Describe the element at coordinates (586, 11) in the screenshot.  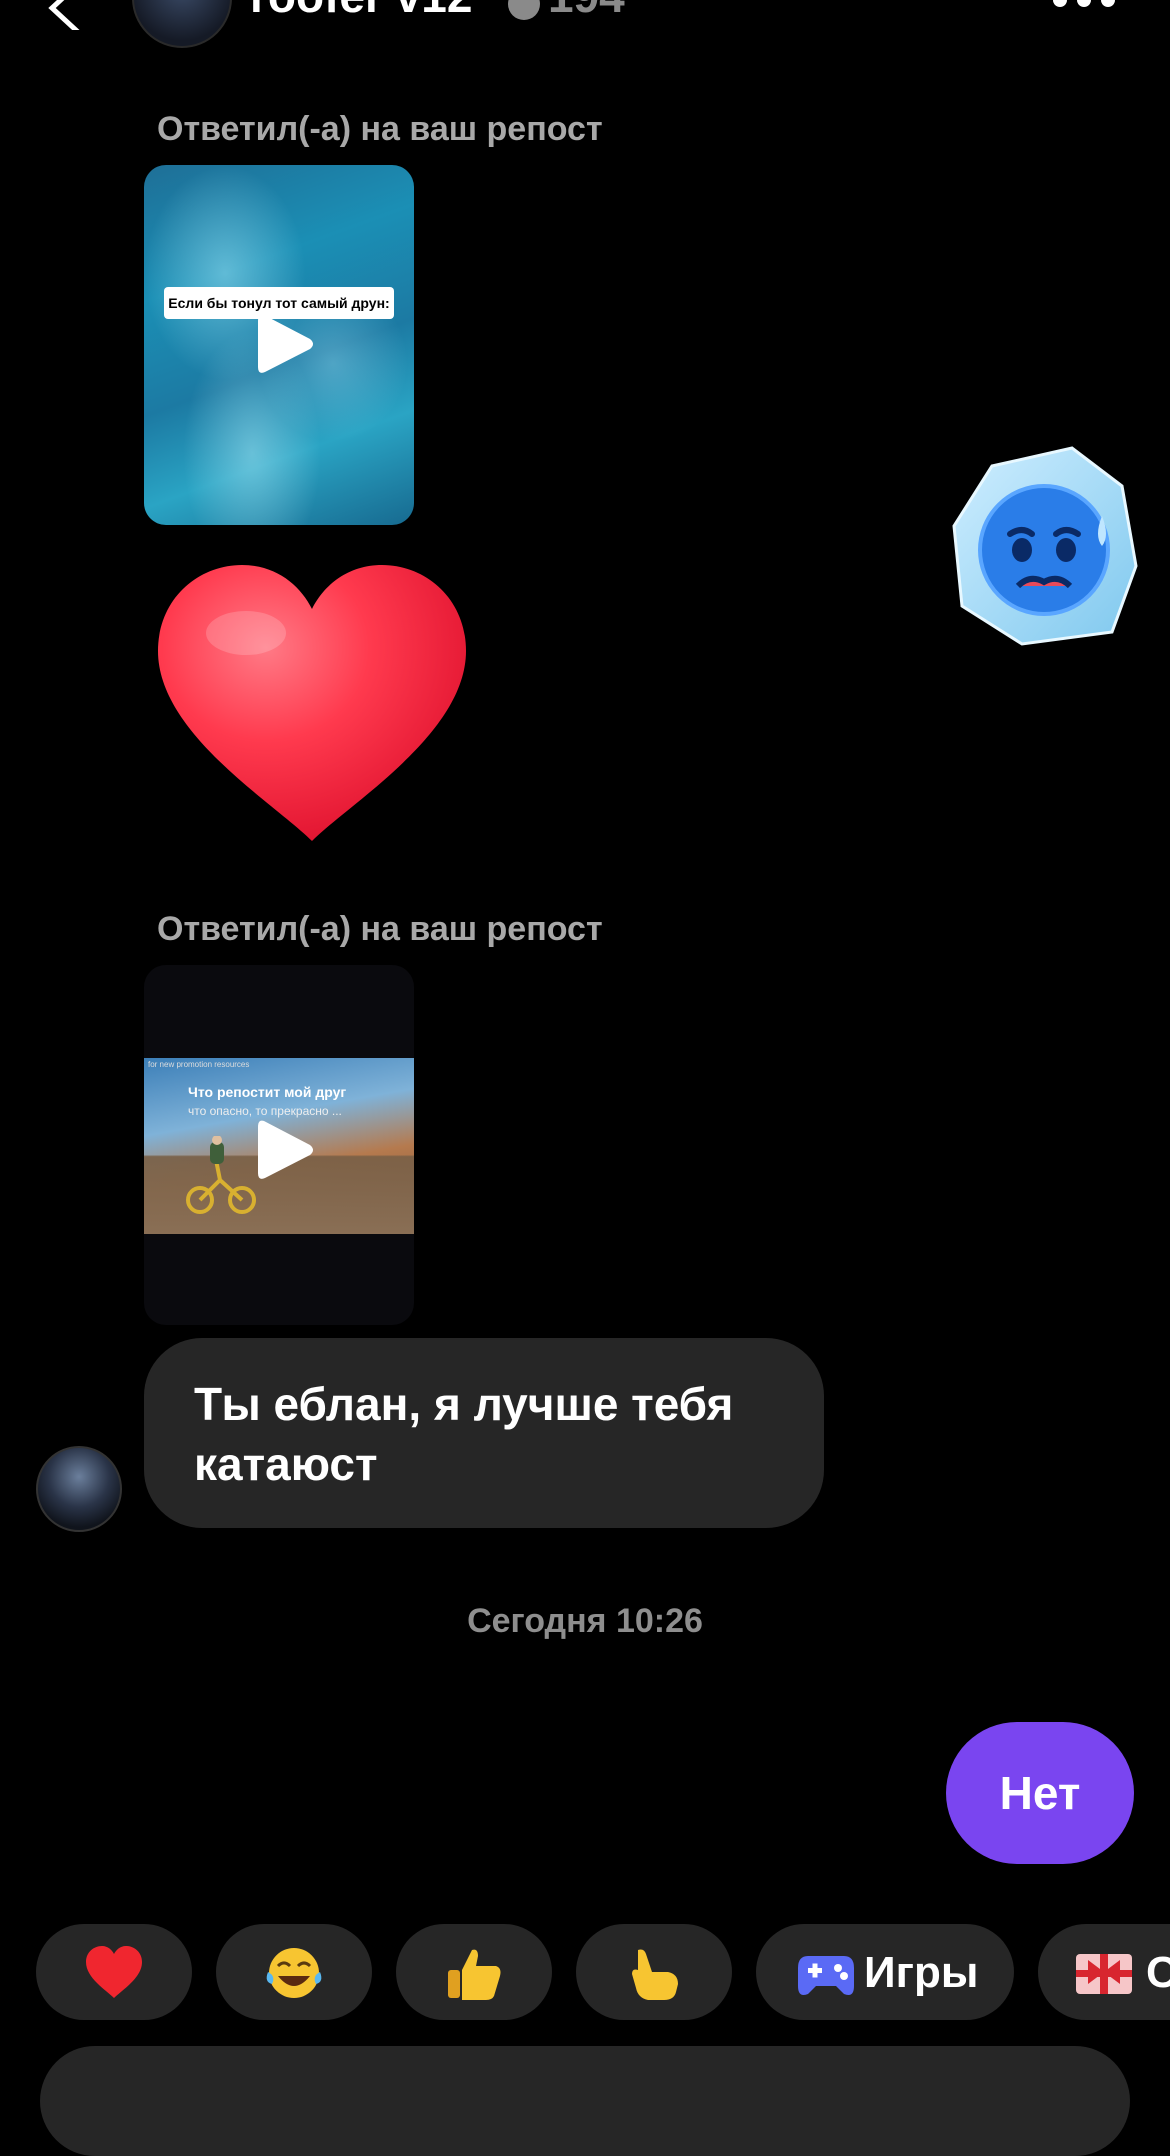
I see `streak-count: 194` at that location.